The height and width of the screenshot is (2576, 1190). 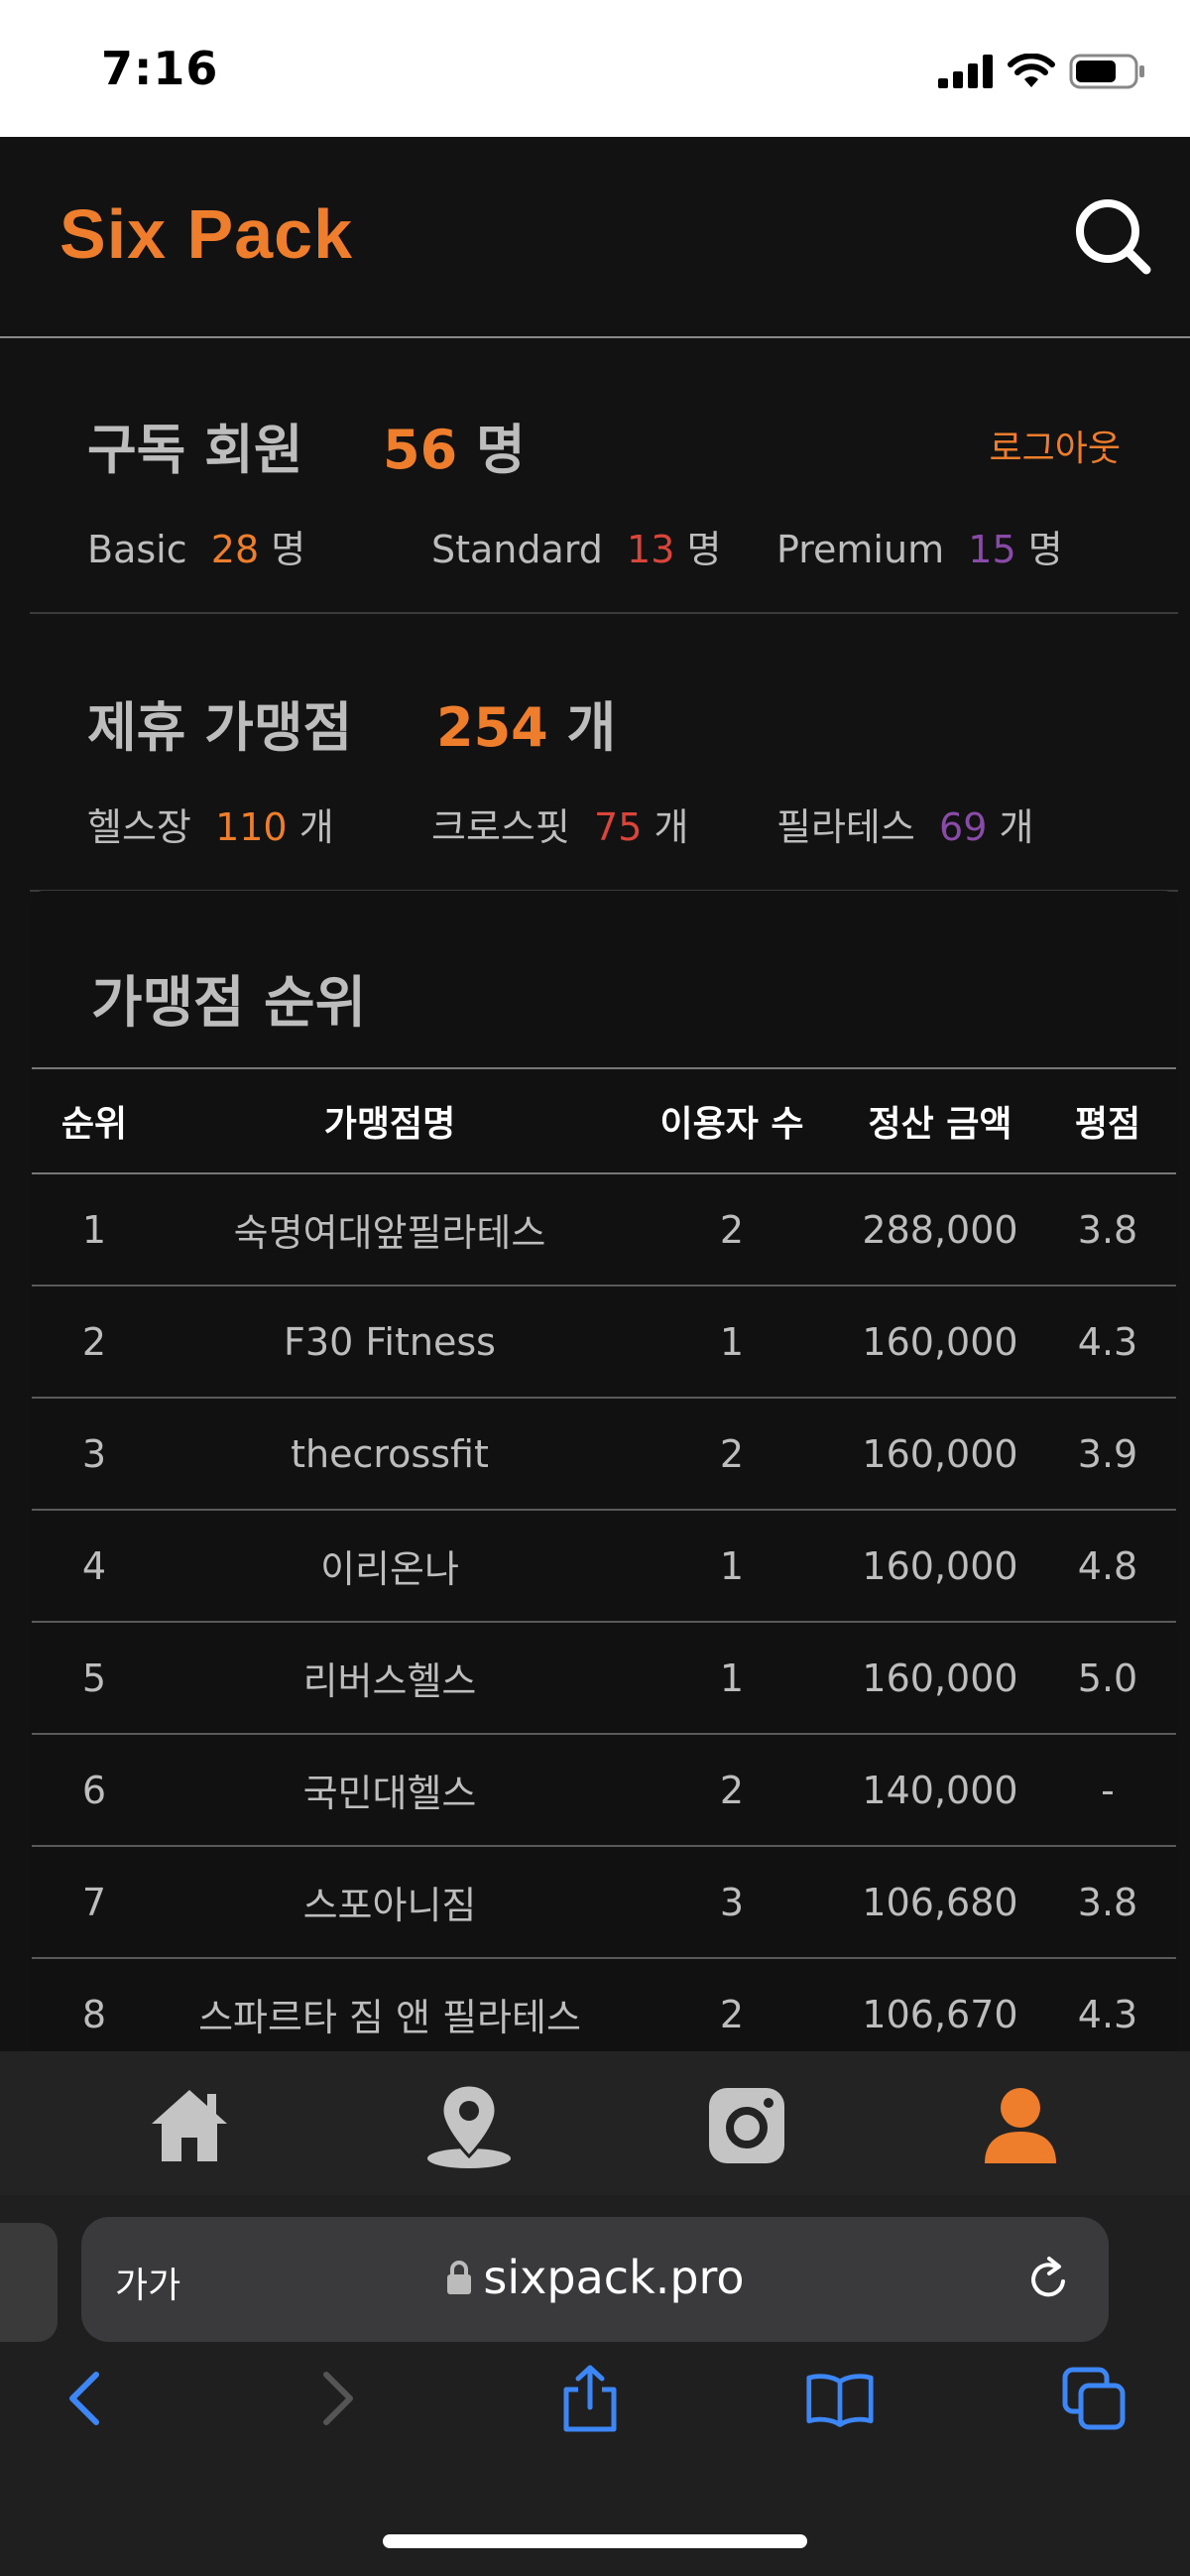 I want to click on brand-logo: Six Pack, so click(x=206, y=234).